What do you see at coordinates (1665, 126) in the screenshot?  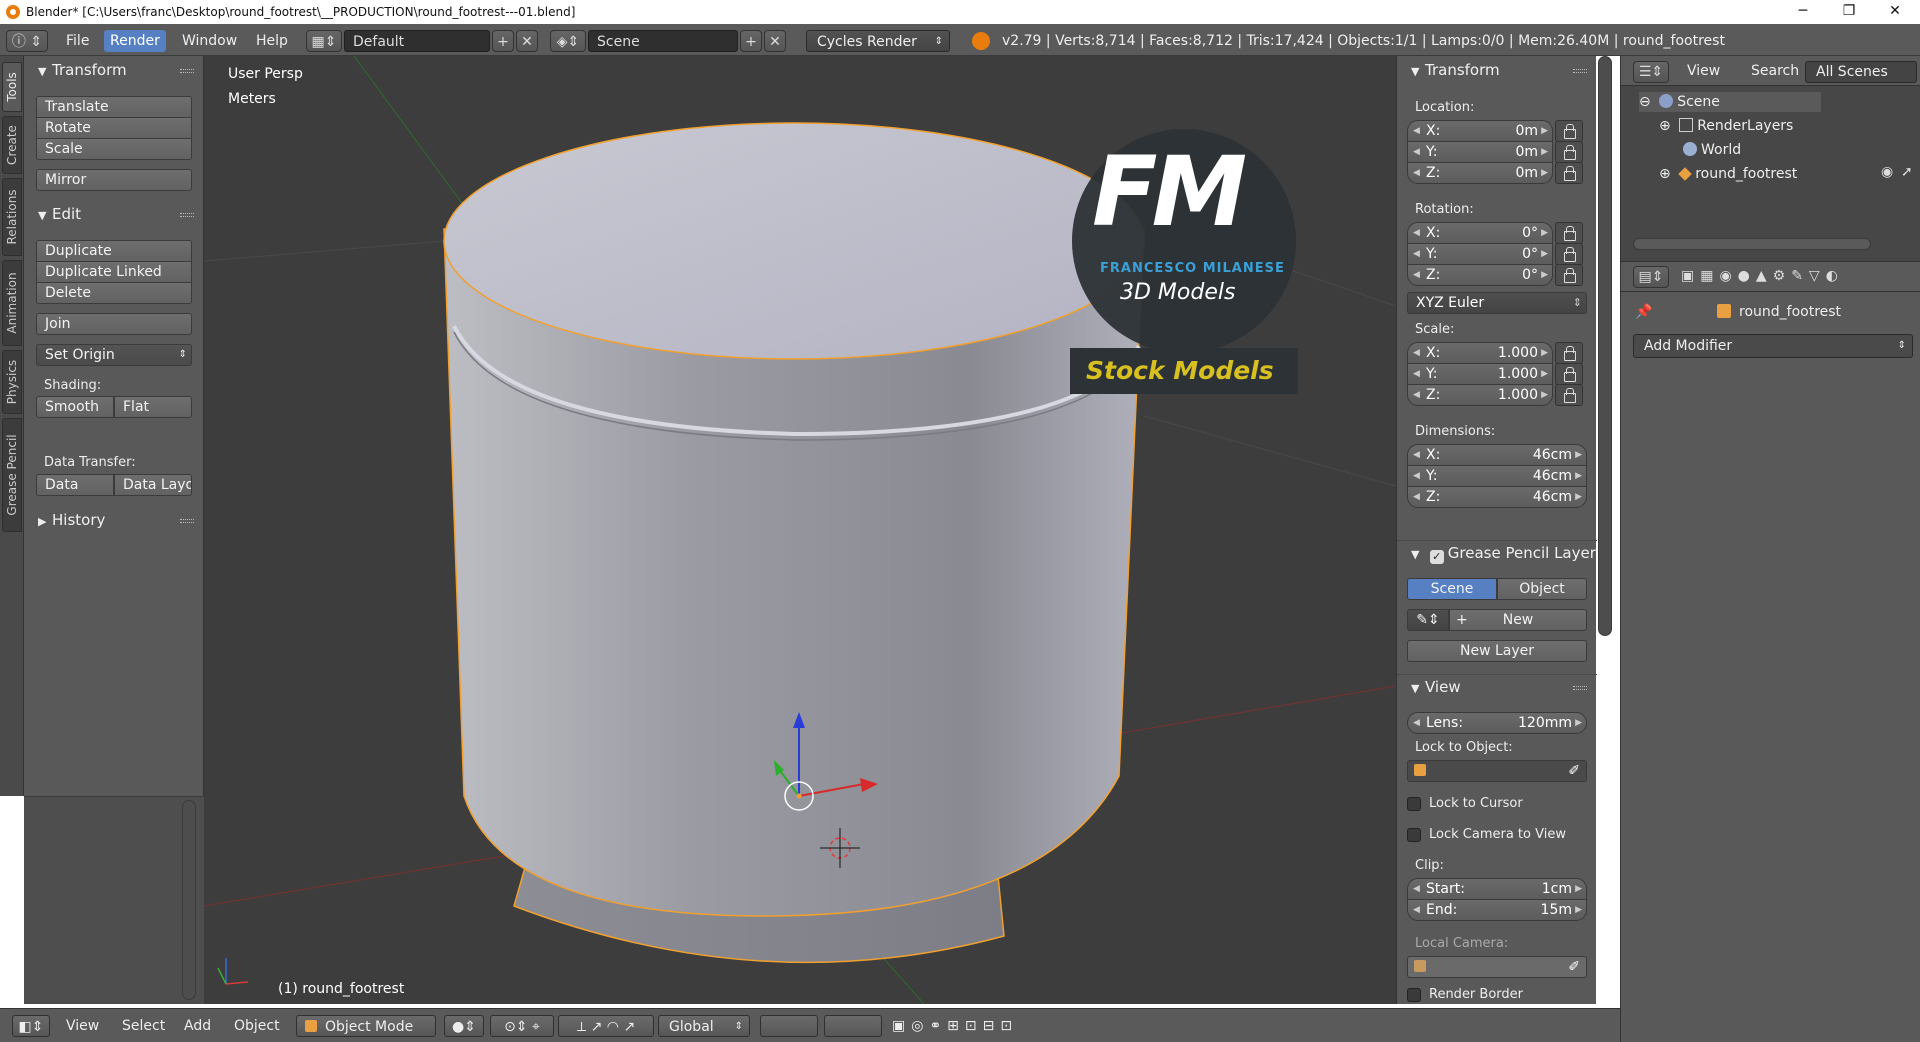 I see `expand-icon: ⊕` at bounding box center [1665, 126].